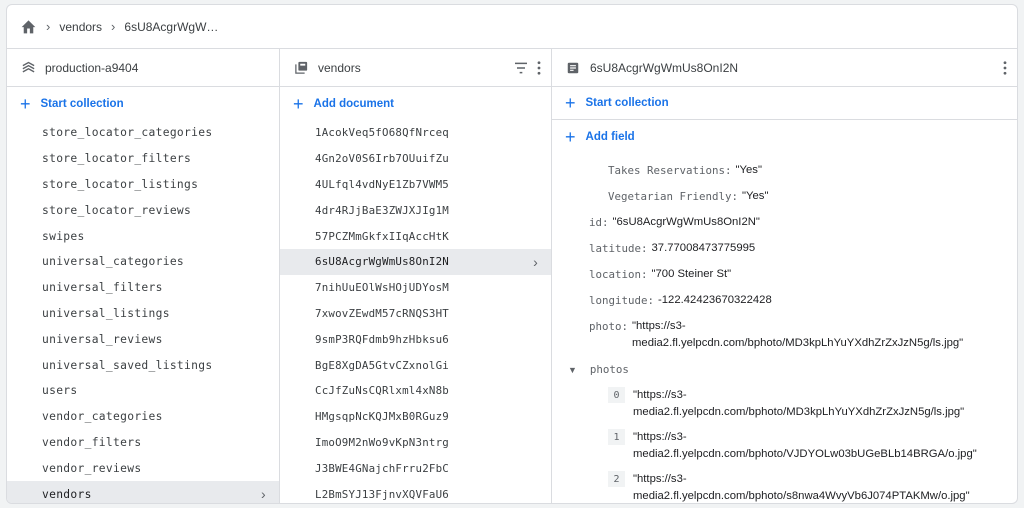 The width and height of the screenshot is (1024, 508). I want to click on collection-item: universal_listings, so click(143, 314).